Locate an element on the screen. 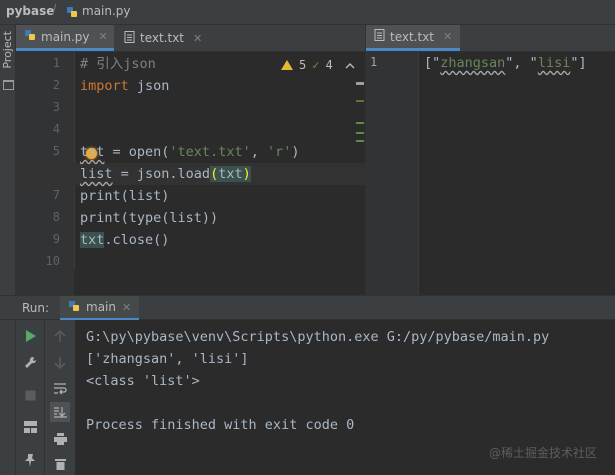 This screenshot has width=615, height=475. inspection-widget: 5 ✓ 4 is located at coordinates (329, 65).